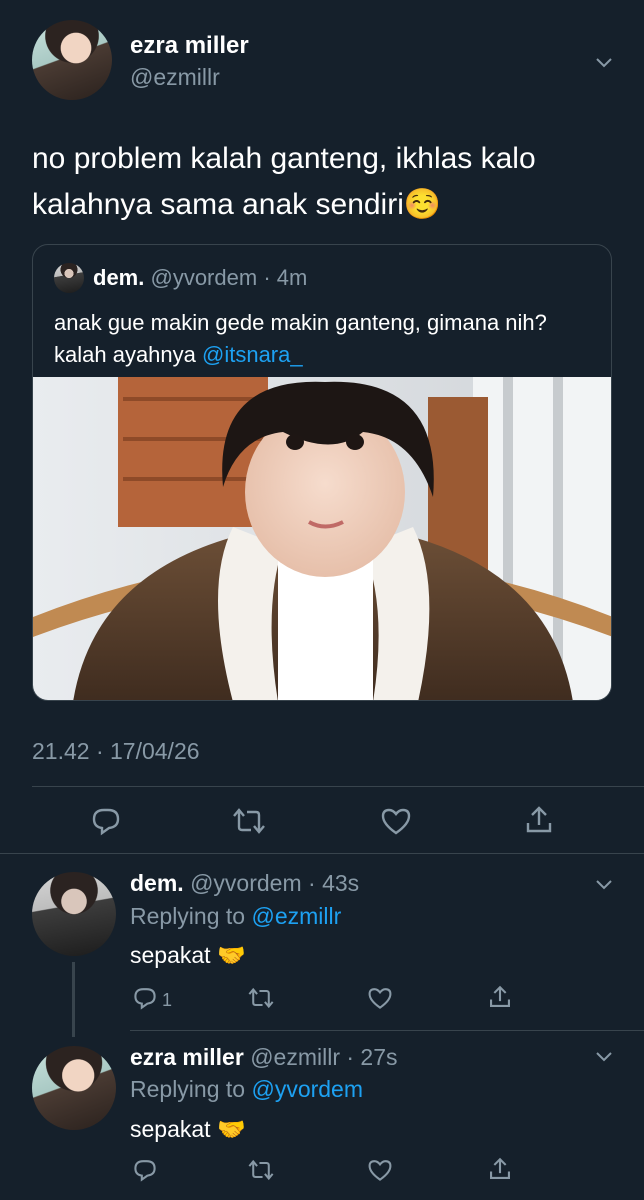 This screenshot has height=1200, width=644. Describe the element at coordinates (157, 883) in the screenshot. I see `reply-display-name: dem.` at that location.